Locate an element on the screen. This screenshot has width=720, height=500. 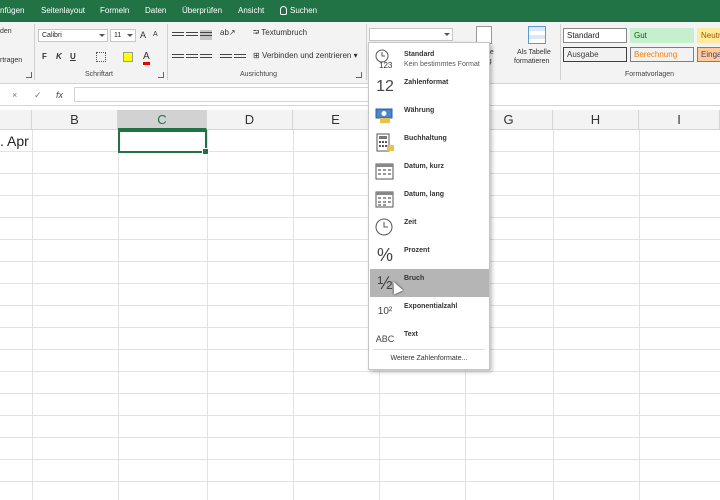
menu-item-time: Zeit is located at coordinates (429, 227).